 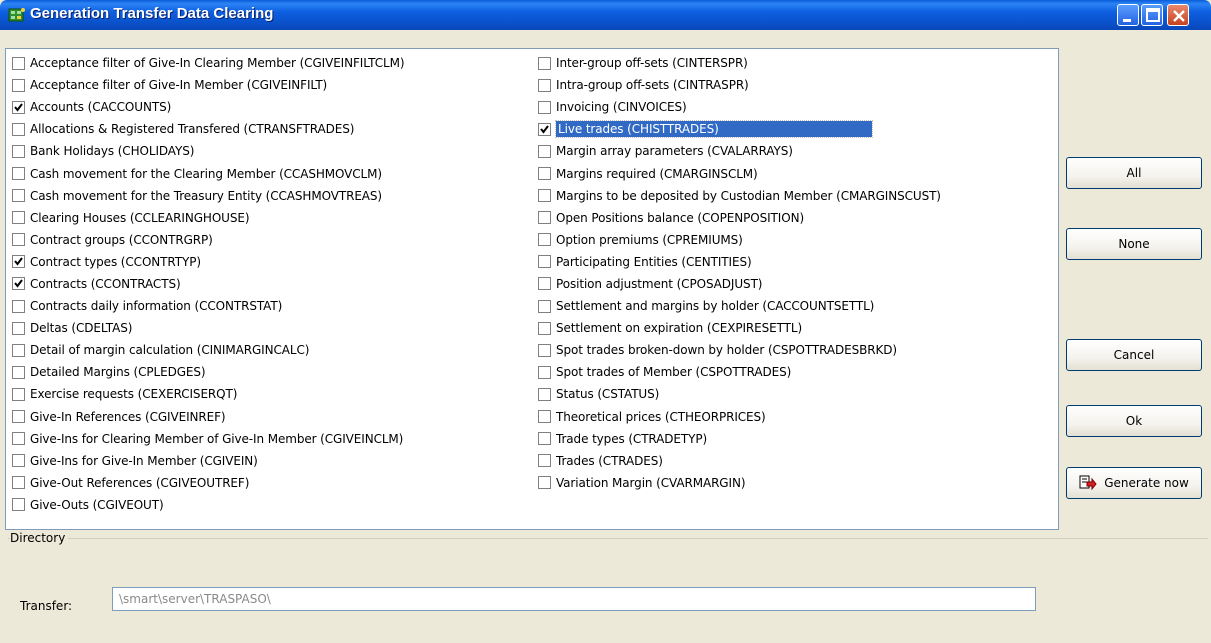 What do you see at coordinates (209, 284) in the screenshot?
I see `list-item: Contracts (CCONTRACTS)` at bounding box center [209, 284].